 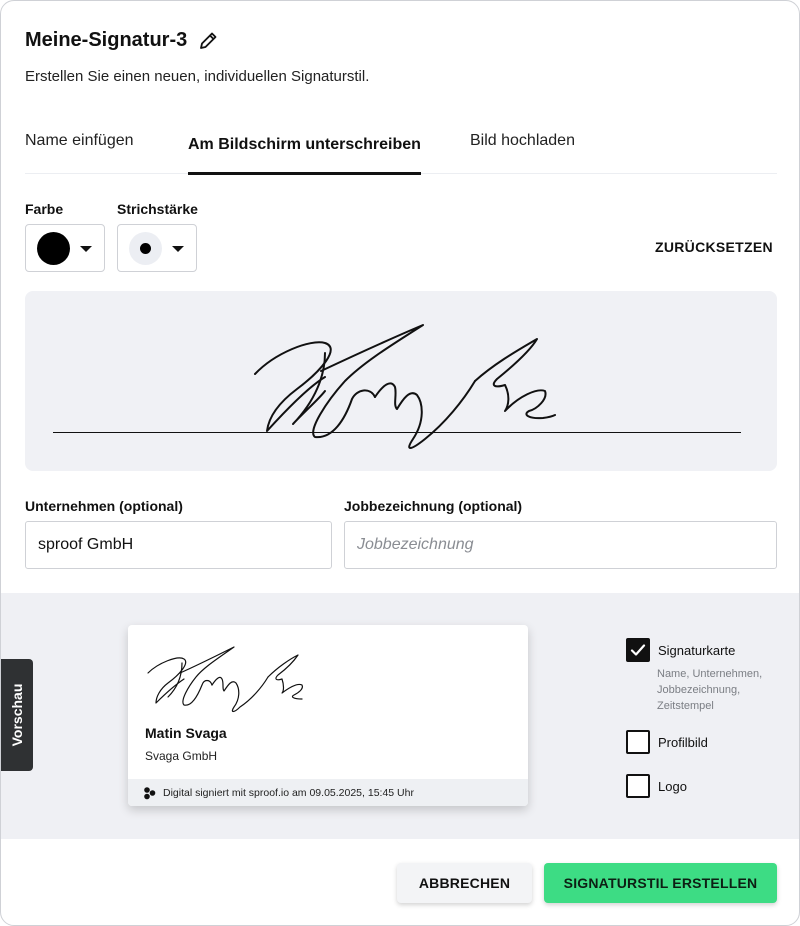 What do you see at coordinates (186, 733) in the screenshot?
I see `card-signer-name: Matin Svaga` at bounding box center [186, 733].